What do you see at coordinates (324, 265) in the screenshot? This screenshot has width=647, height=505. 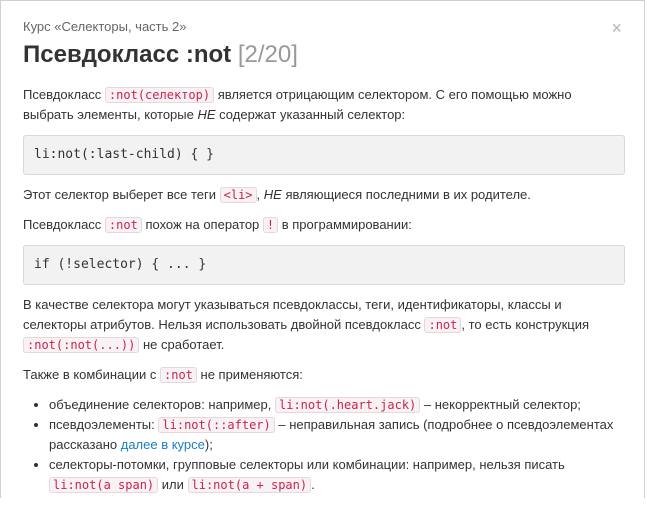 I see `code-block: if (!selector) { ... }` at bounding box center [324, 265].